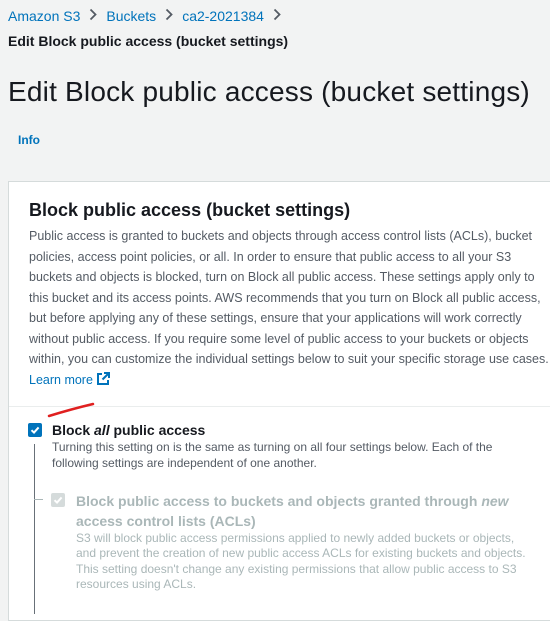 Image resolution: width=550 pixels, height=621 pixels. I want to click on breadcrumb: Amazon S3 Buckets ca2-2021384, so click(149, 16).